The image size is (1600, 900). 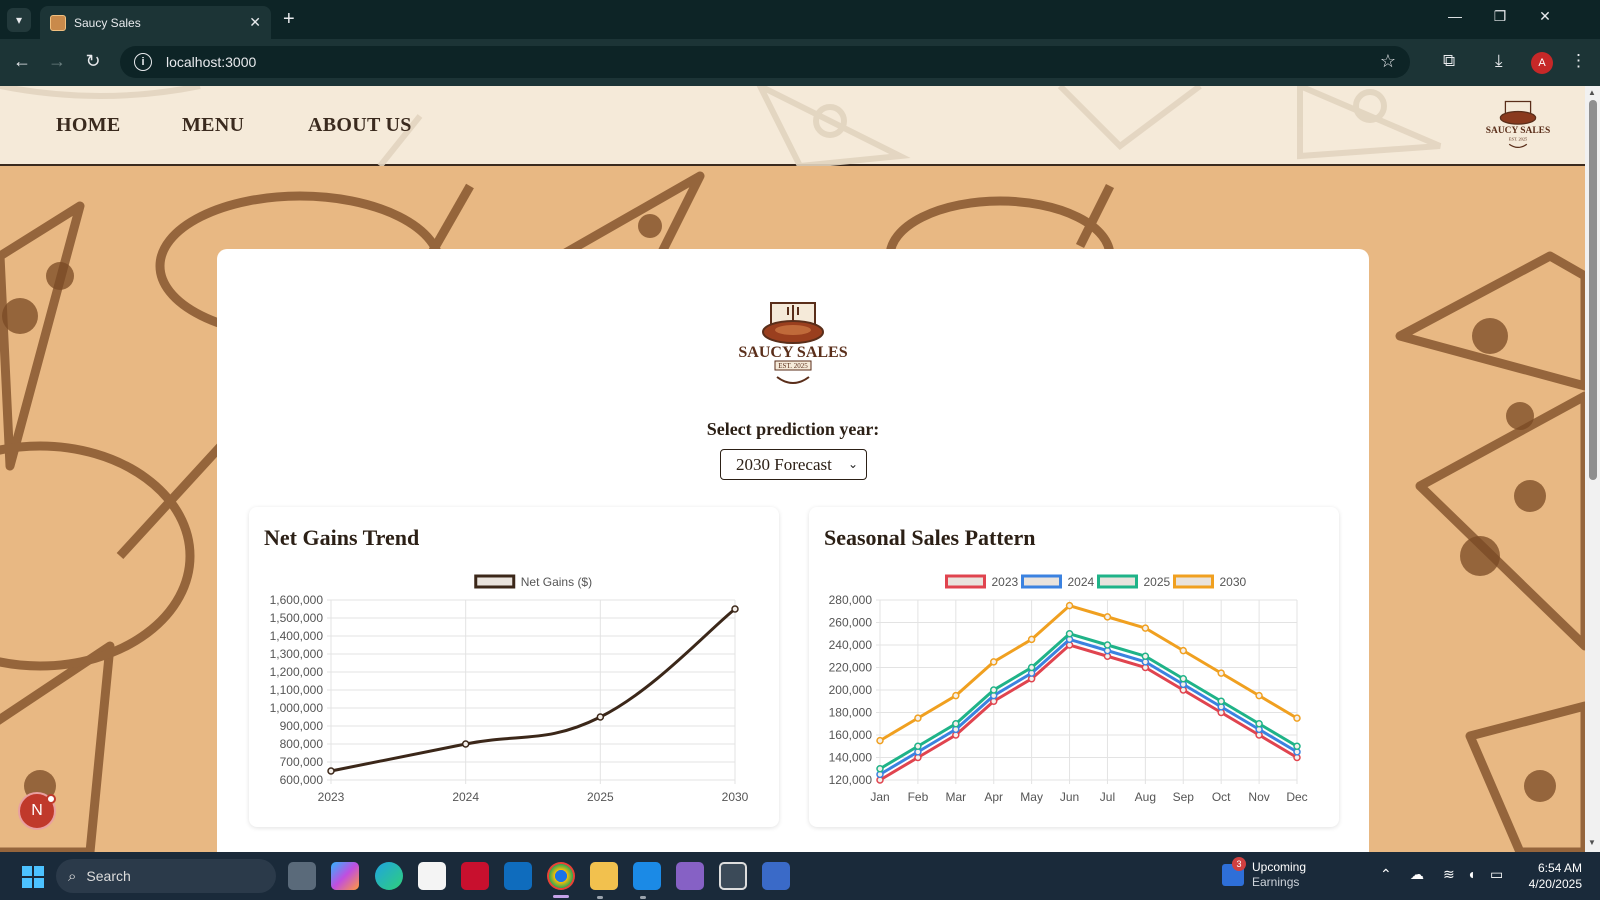 What do you see at coordinates (1499, 61) in the screenshot?
I see `download-icon: ⤓` at bounding box center [1499, 61].